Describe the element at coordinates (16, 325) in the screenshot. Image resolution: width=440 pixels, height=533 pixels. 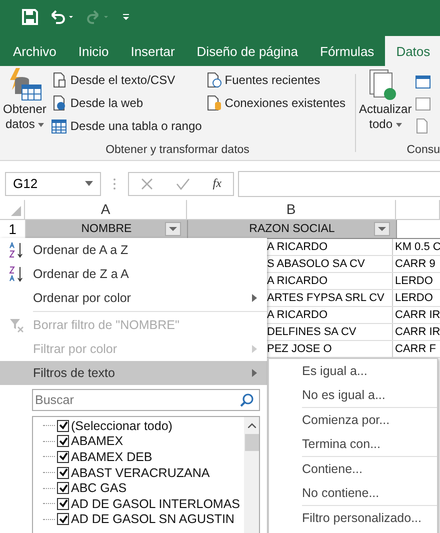
I see `clear-filter-icon` at that location.